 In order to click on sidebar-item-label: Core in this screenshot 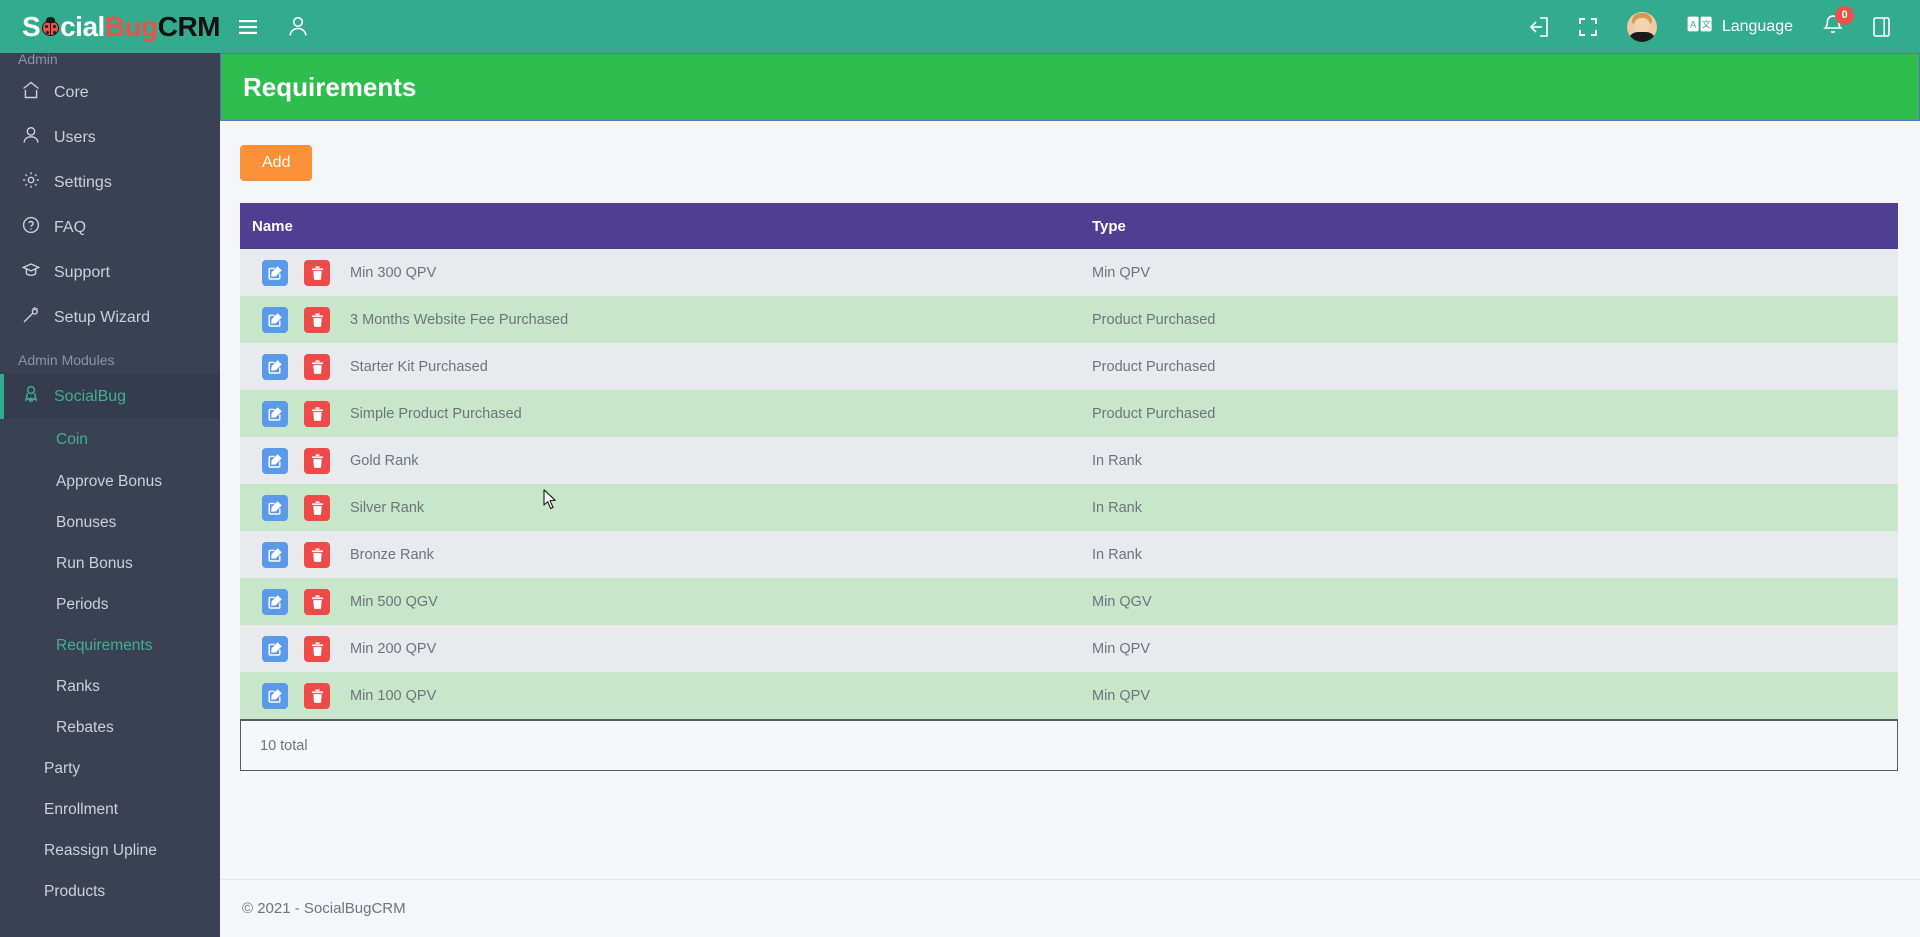, I will do `click(71, 92)`.